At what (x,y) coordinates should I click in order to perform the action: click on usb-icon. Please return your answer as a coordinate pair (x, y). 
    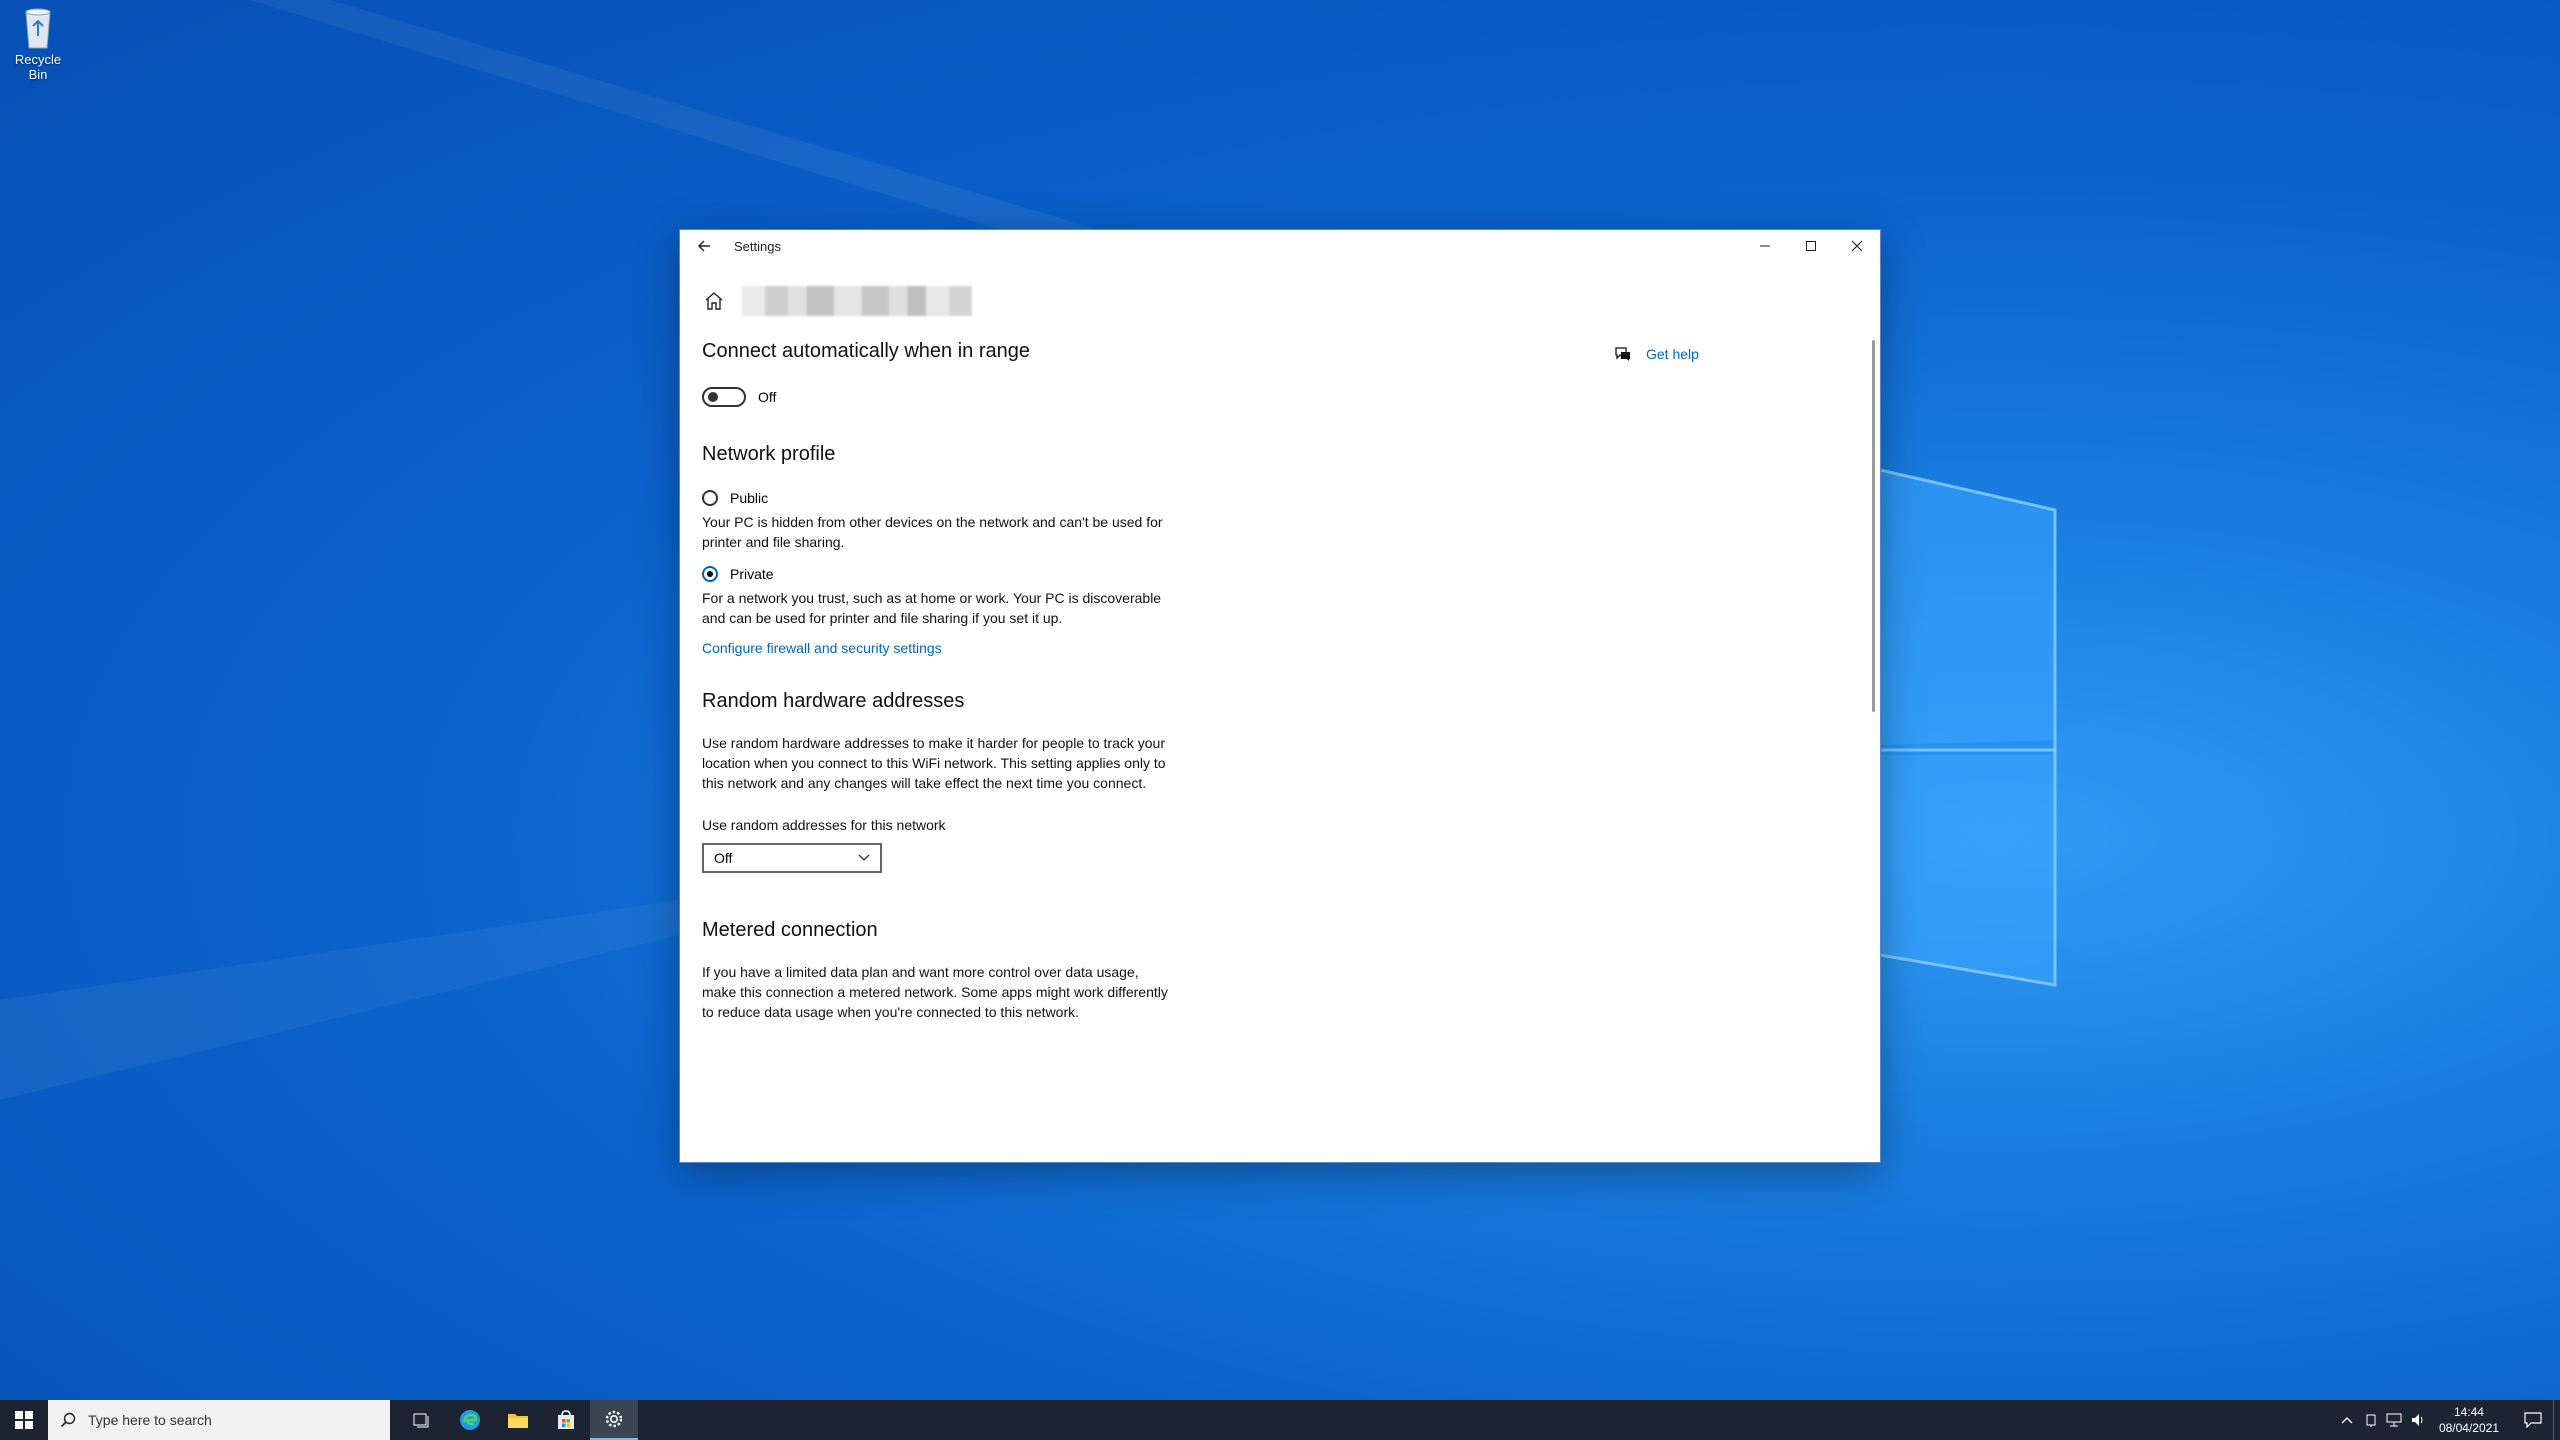
    Looking at the image, I should click on (2371, 1420).